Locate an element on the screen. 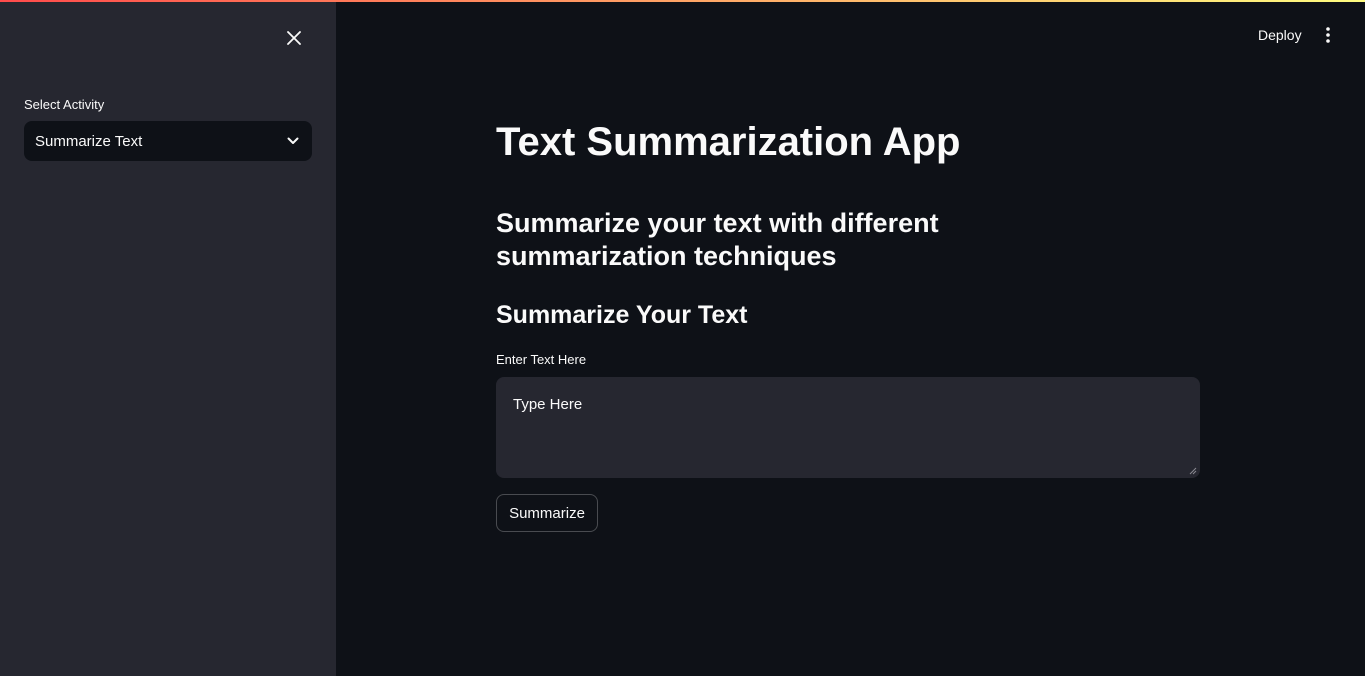 The height and width of the screenshot is (676, 1365). close-icon is located at coordinates (294, 38).